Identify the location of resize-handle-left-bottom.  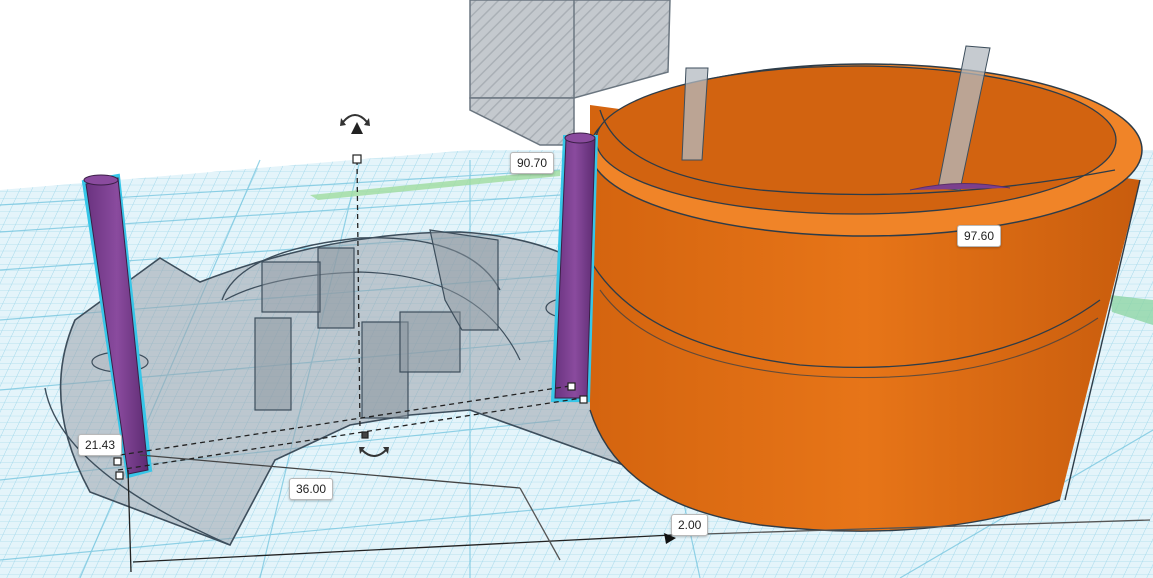
(119, 475).